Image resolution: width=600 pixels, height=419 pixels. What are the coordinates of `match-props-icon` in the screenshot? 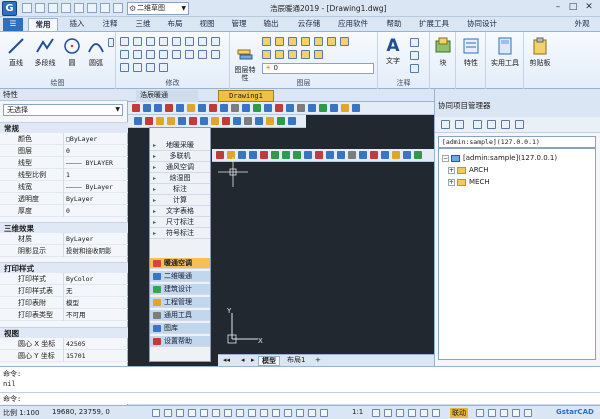 It's located at (163, 67).